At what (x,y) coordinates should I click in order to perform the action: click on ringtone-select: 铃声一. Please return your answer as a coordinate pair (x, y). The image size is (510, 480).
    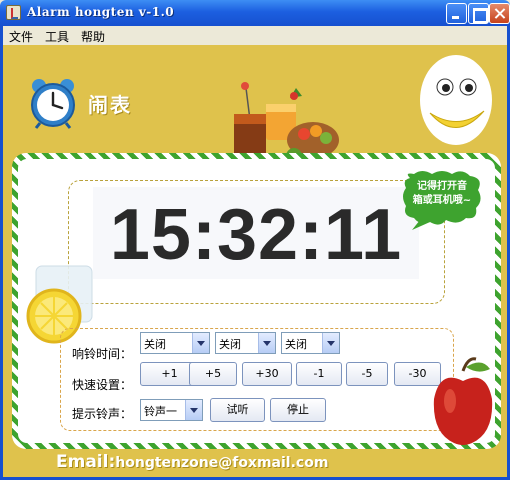
    Looking at the image, I should click on (171, 410).